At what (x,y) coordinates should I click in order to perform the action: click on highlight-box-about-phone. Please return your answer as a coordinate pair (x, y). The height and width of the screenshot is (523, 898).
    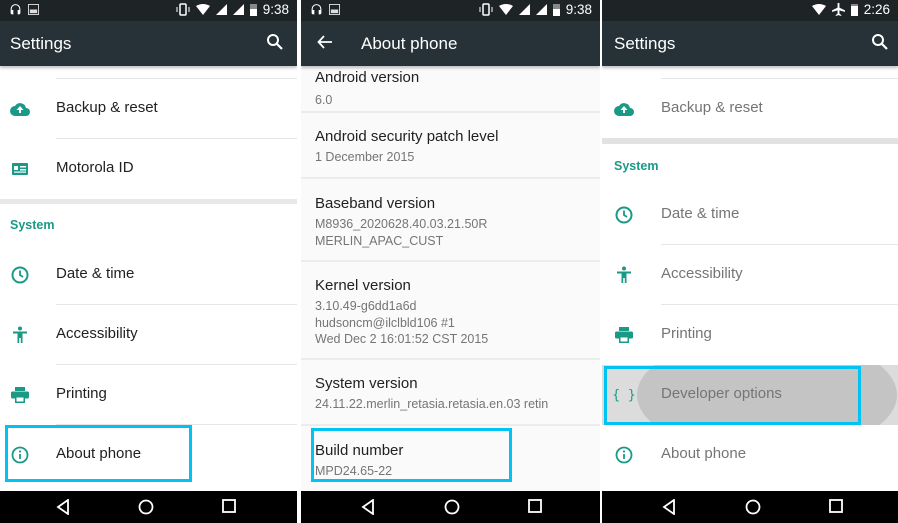
    Looking at the image, I should click on (98, 453).